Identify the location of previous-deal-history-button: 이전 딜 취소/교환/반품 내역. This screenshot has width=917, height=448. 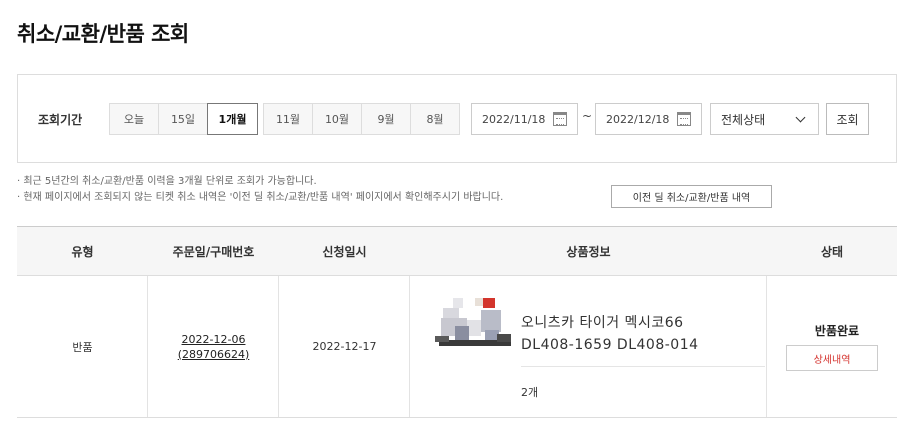
(691, 196).